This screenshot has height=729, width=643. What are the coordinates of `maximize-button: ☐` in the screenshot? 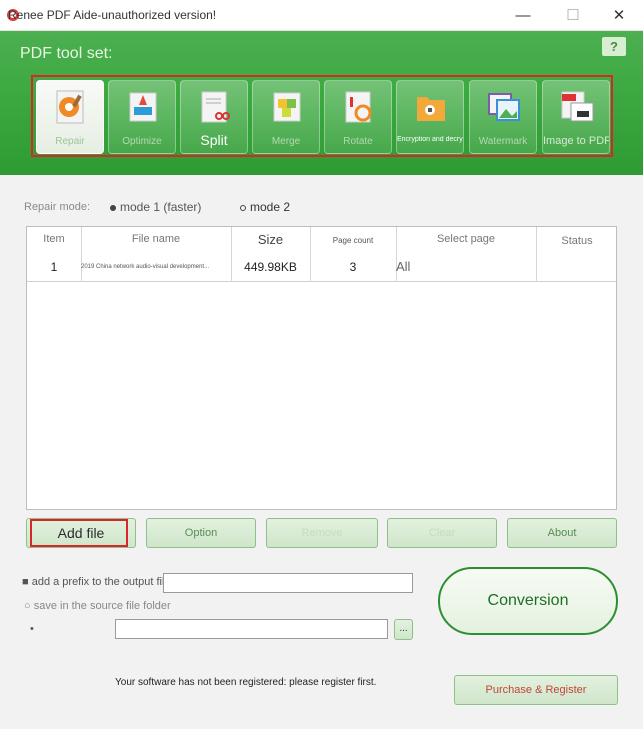 It's located at (573, 15).